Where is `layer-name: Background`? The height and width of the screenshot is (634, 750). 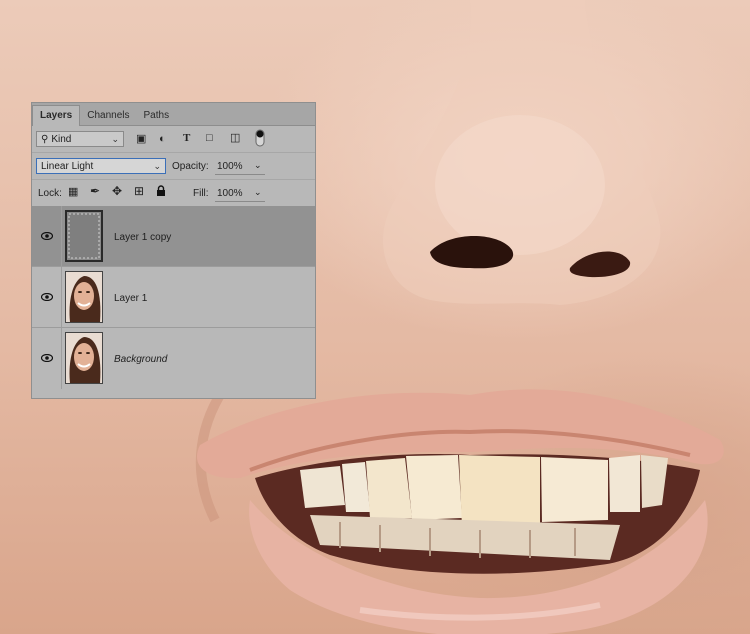 layer-name: Background is located at coordinates (141, 359).